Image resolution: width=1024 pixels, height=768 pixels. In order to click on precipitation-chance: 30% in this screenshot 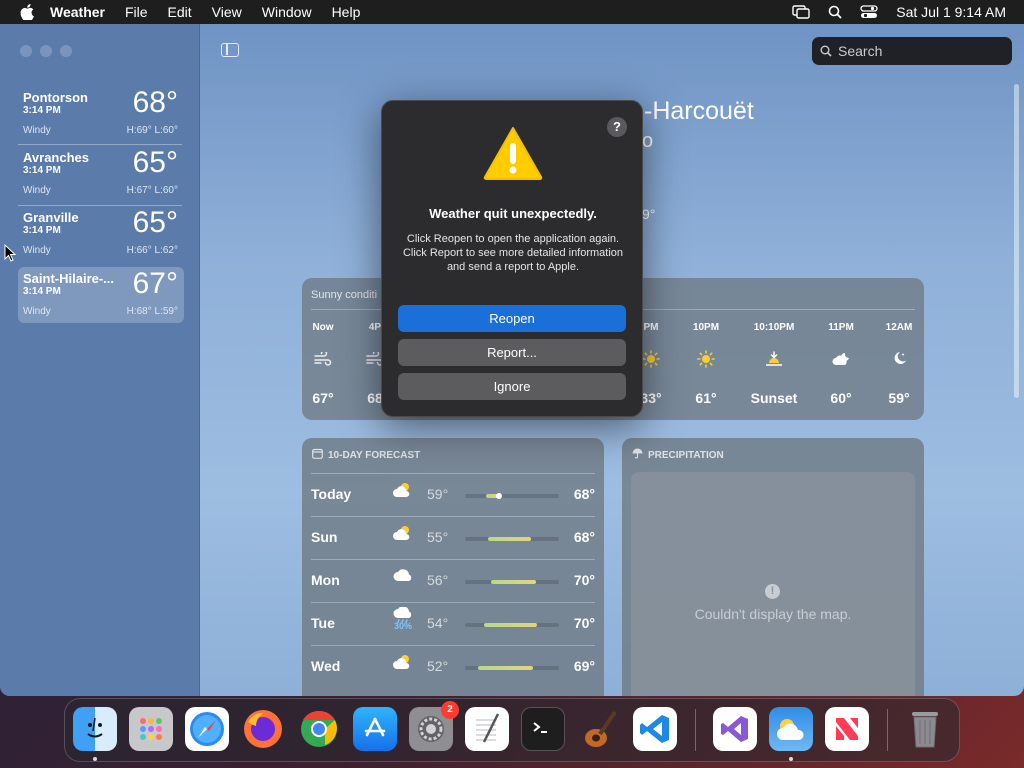, I will do `click(402, 626)`.